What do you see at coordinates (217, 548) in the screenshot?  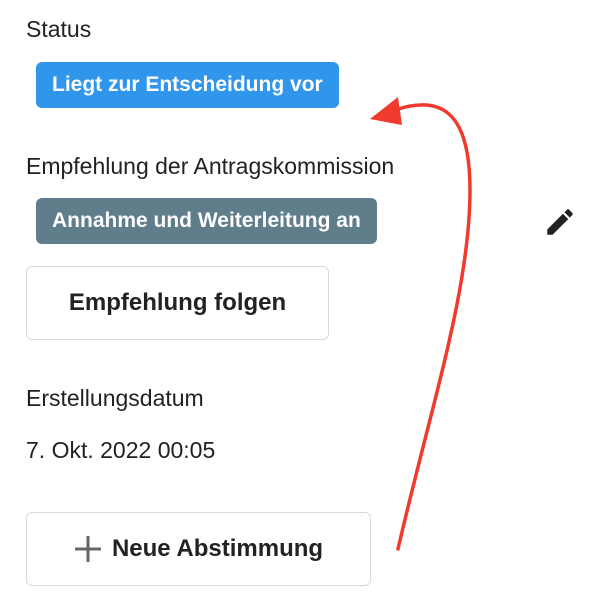 I see `new-vote-label: Neue Abstimmung` at bounding box center [217, 548].